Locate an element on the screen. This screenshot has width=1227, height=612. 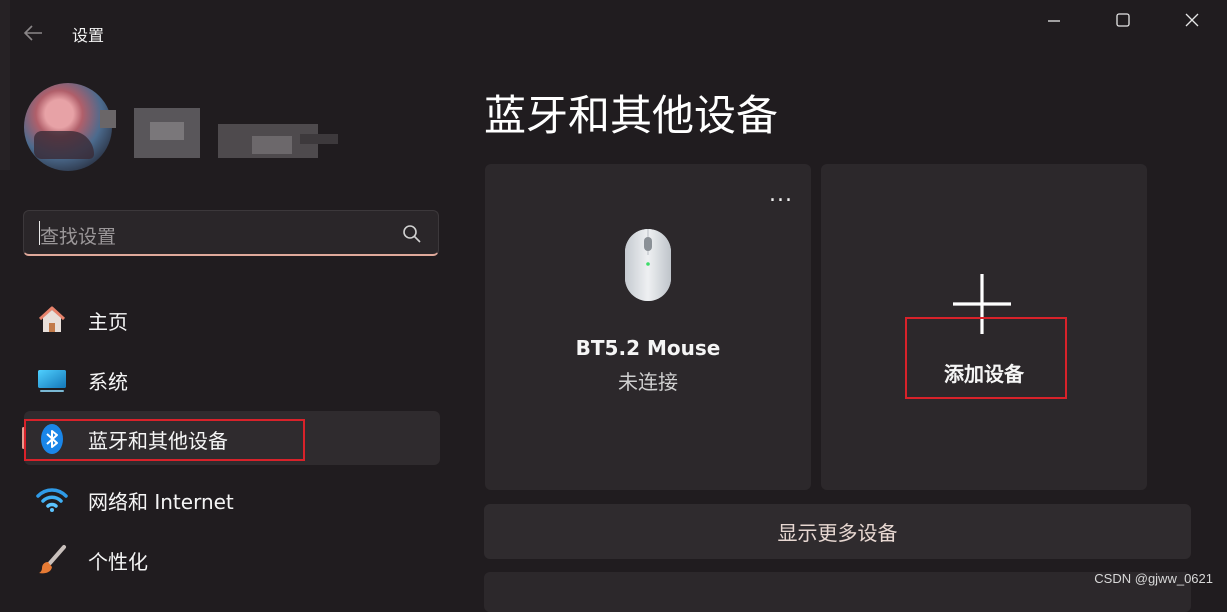
search-input: 查找设置 is located at coordinates (78, 235).